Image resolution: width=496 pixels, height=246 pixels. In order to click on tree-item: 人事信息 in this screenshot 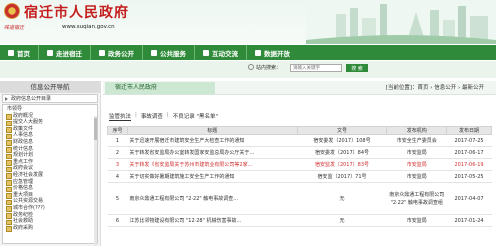, I will do `click(50, 135)`.